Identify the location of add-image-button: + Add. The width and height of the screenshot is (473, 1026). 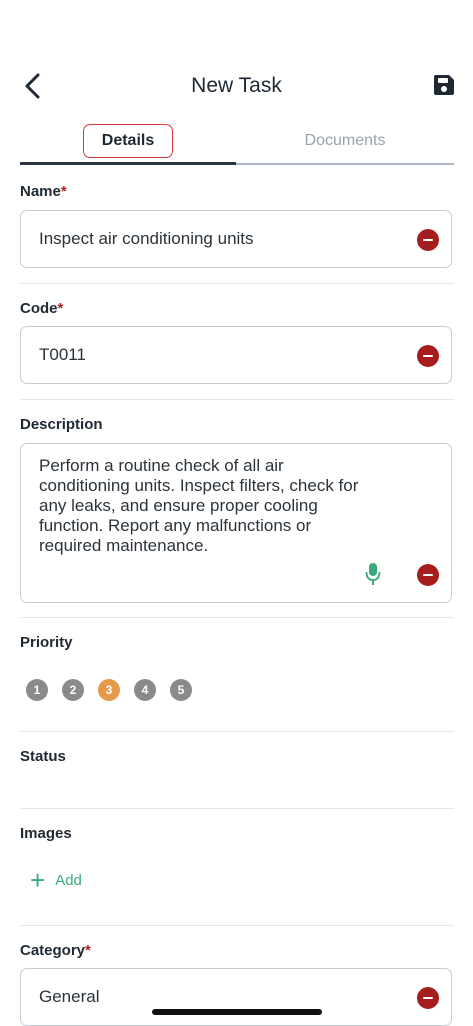
(56, 880).